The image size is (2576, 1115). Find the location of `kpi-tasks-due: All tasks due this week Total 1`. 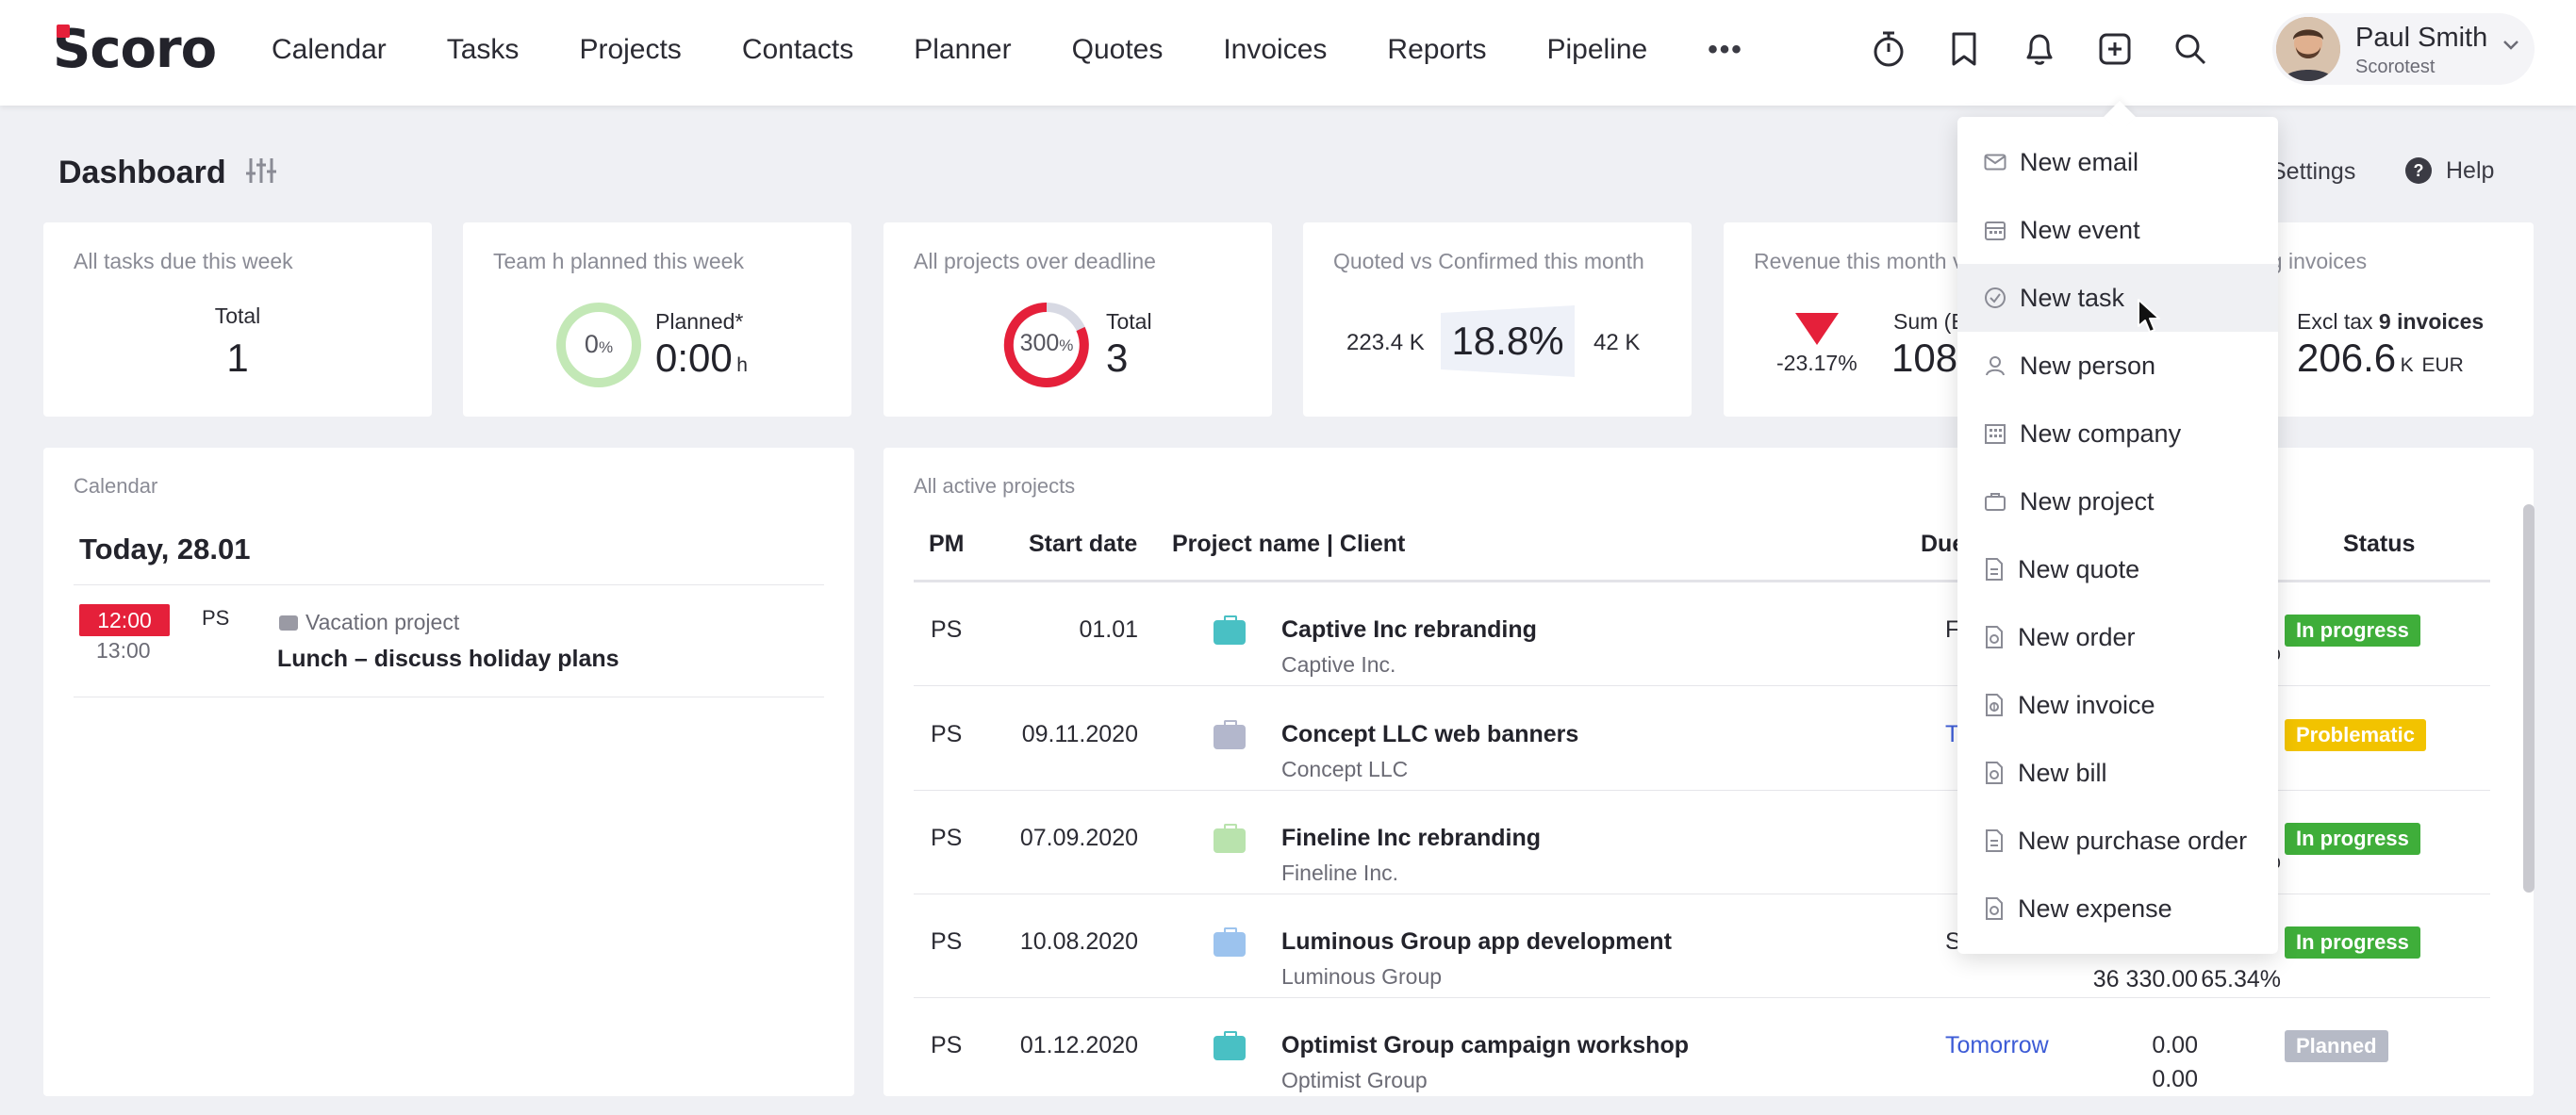

kpi-tasks-due: All tasks due this week Total 1 is located at coordinates (237, 319).